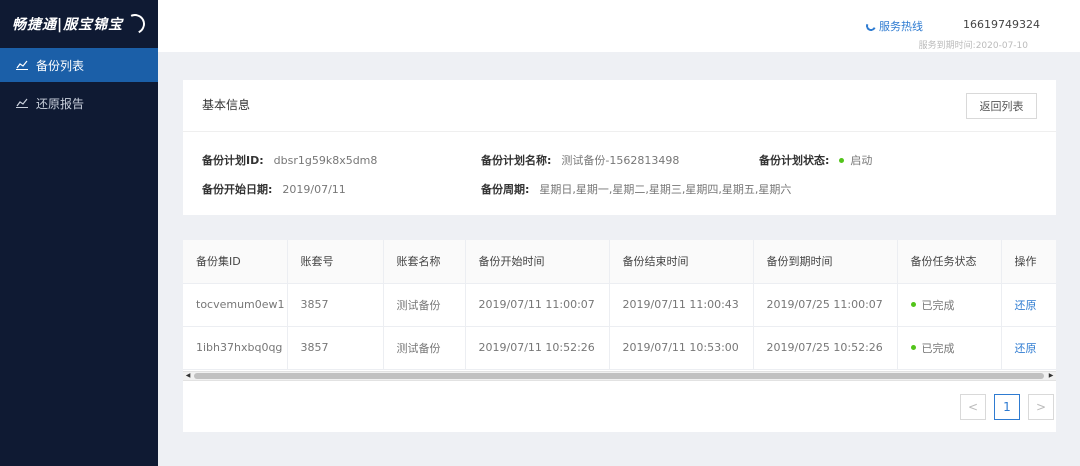 This screenshot has height=466, width=1080. I want to click on table-cell: 2019/07/11 11:00:43, so click(681, 305).